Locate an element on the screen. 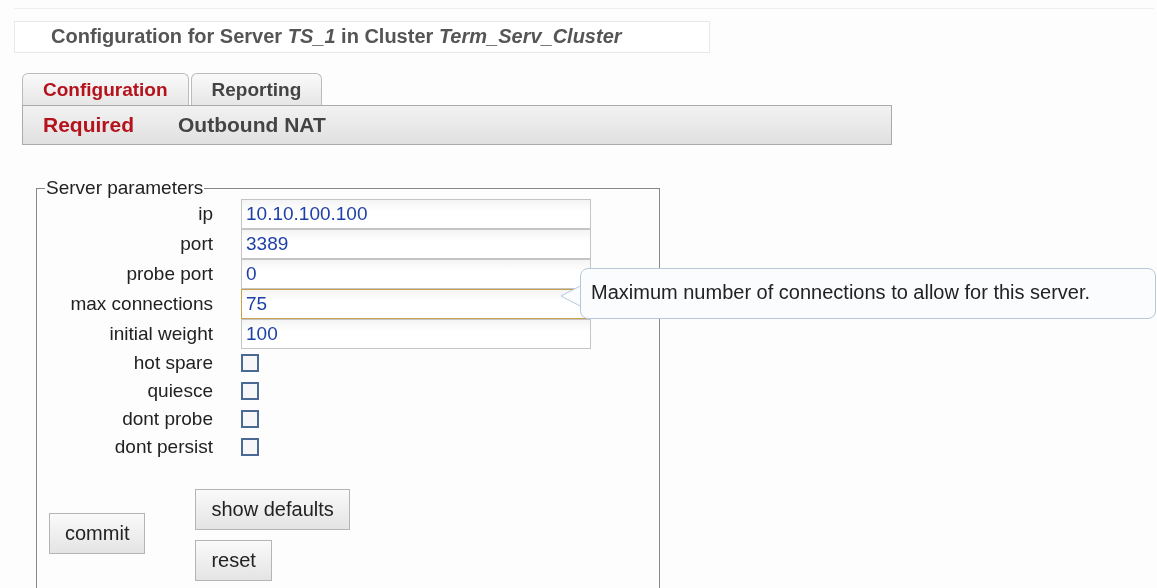 The image size is (1157, 588). field-label: ip is located at coordinates (205, 214).